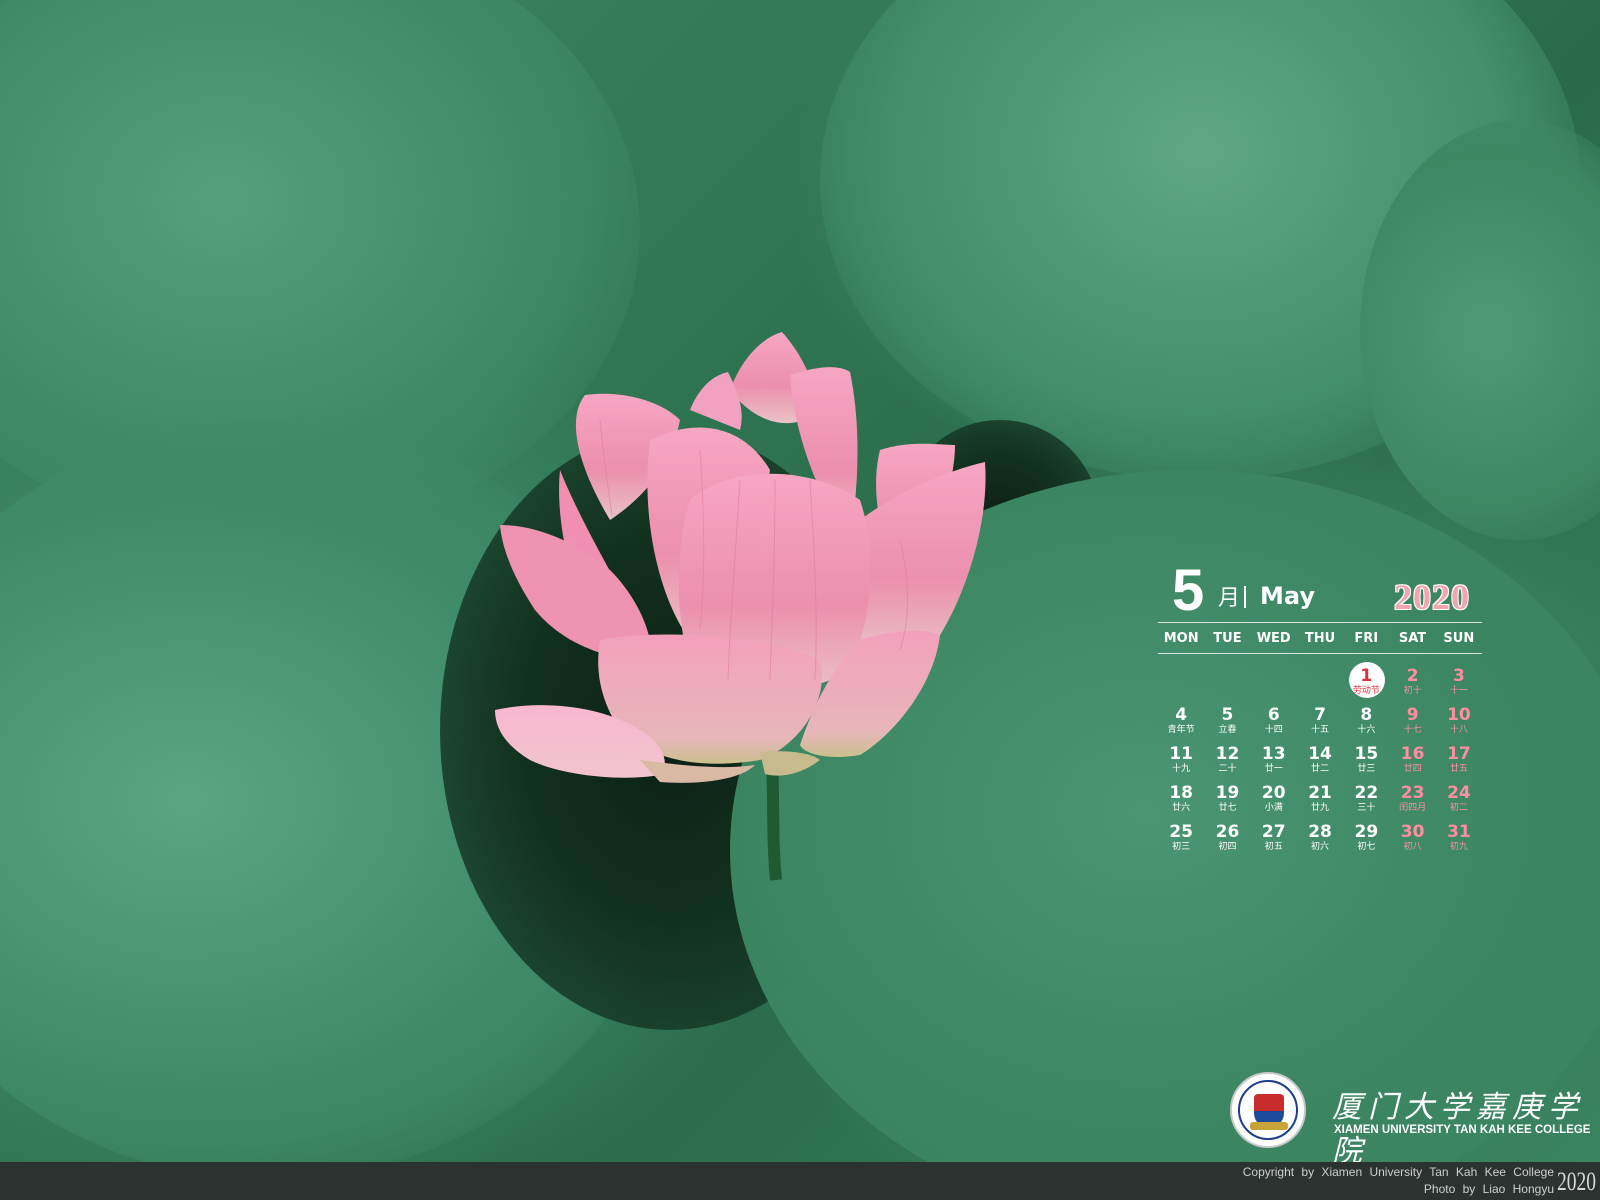 Image resolution: width=1600 pixels, height=1200 pixels. Describe the element at coordinates (1269, 1126) in the screenshot. I see `seal-band` at that location.